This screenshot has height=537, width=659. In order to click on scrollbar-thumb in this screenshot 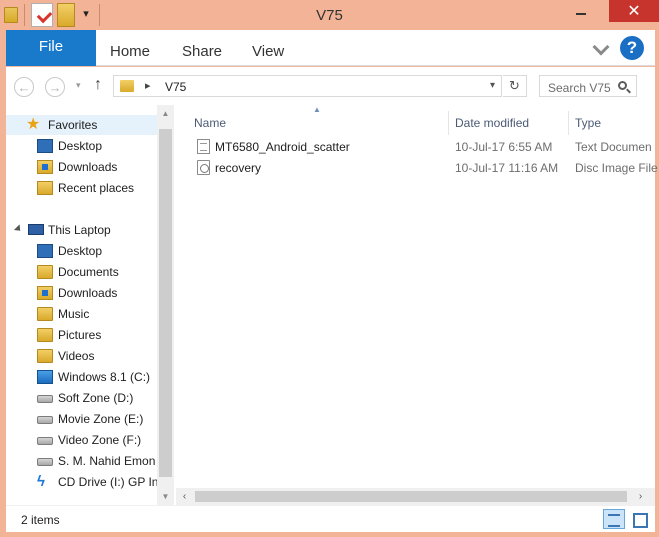, I will do `click(165, 303)`.